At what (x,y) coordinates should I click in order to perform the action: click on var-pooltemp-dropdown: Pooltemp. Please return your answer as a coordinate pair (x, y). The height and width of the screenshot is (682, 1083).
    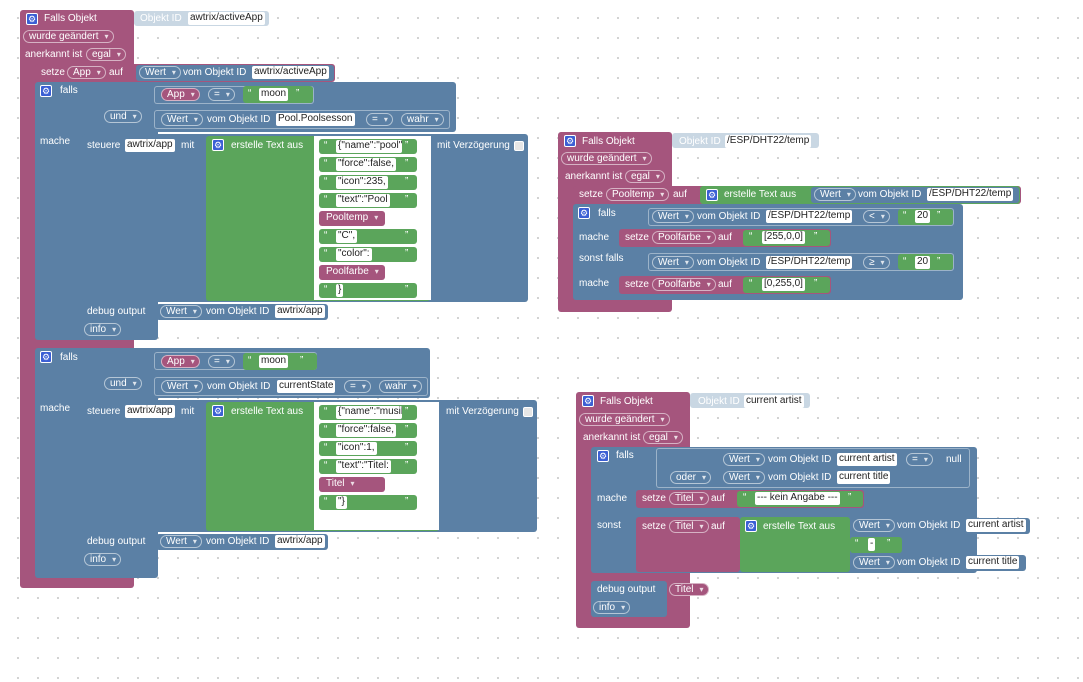
    Looking at the image, I should click on (638, 194).